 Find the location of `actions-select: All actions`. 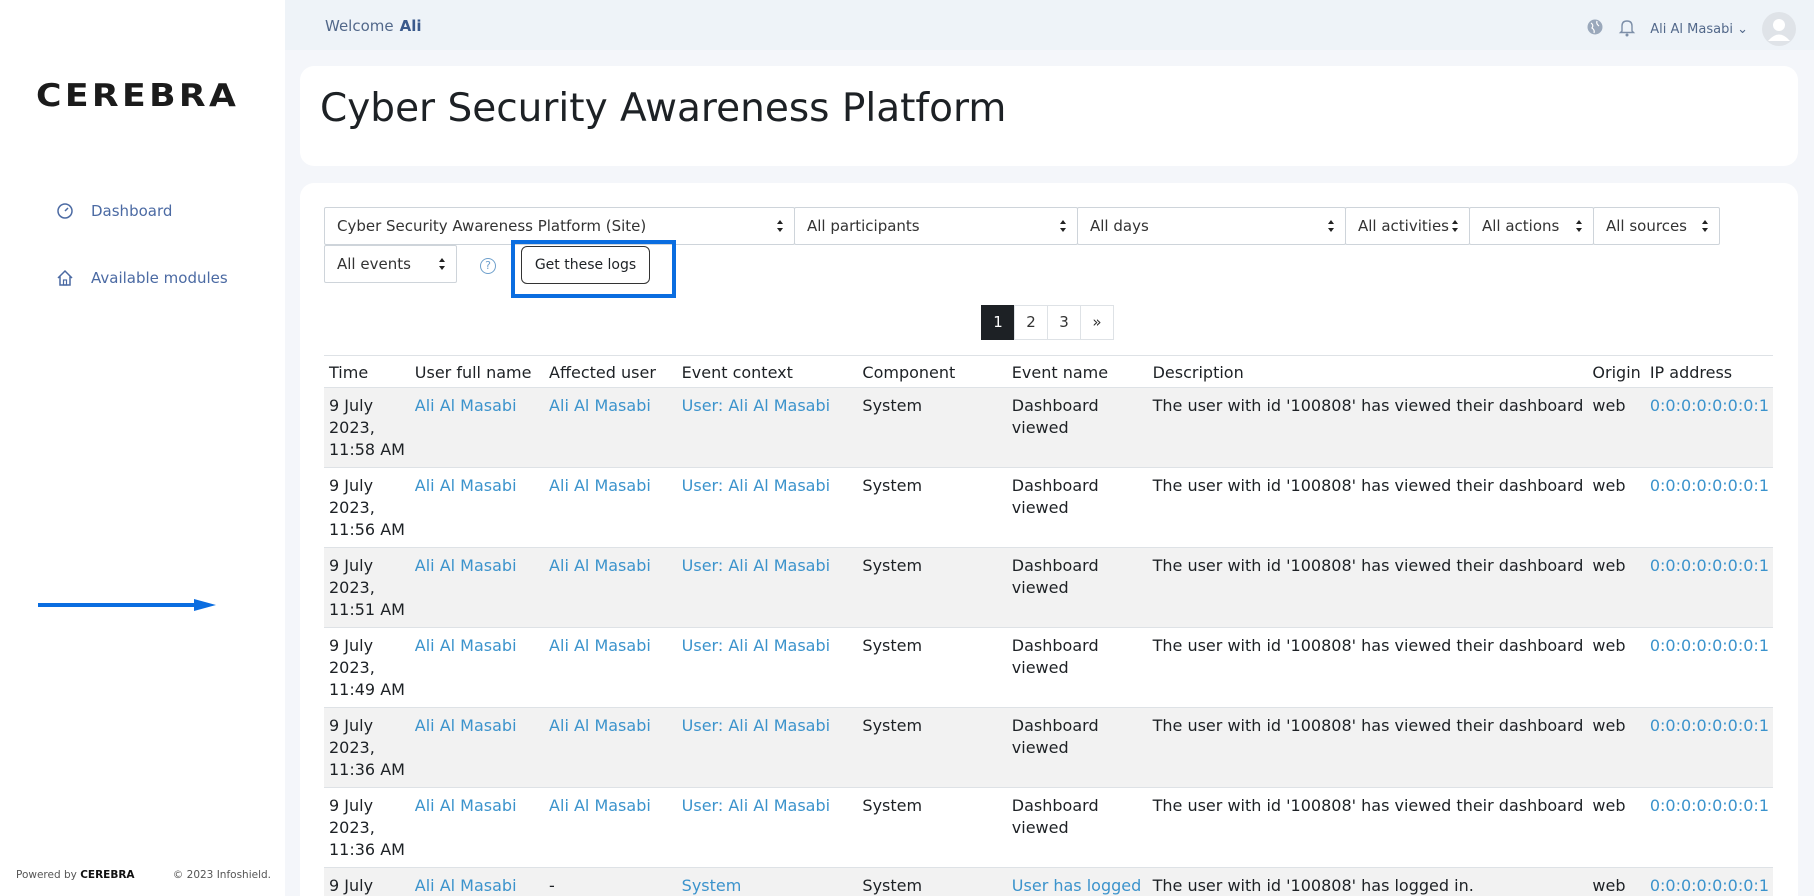

actions-select: All actions is located at coordinates (1531, 226).